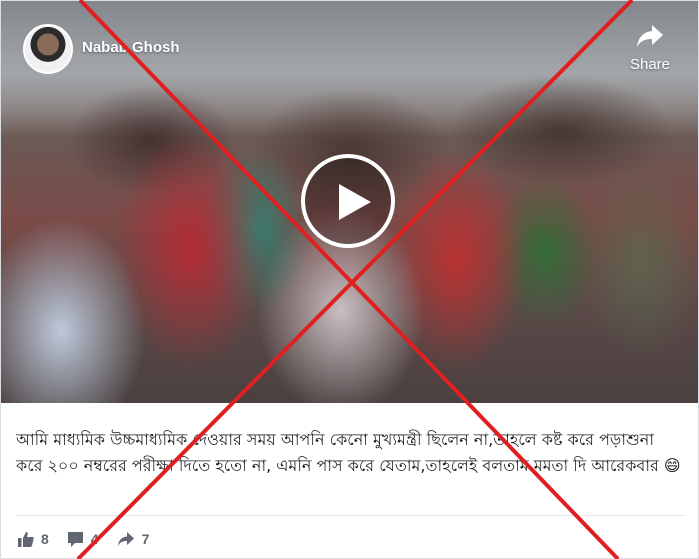 This screenshot has height=559, width=699. What do you see at coordinates (145, 539) in the screenshot?
I see `share-count-value: 7` at bounding box center [145, 539].